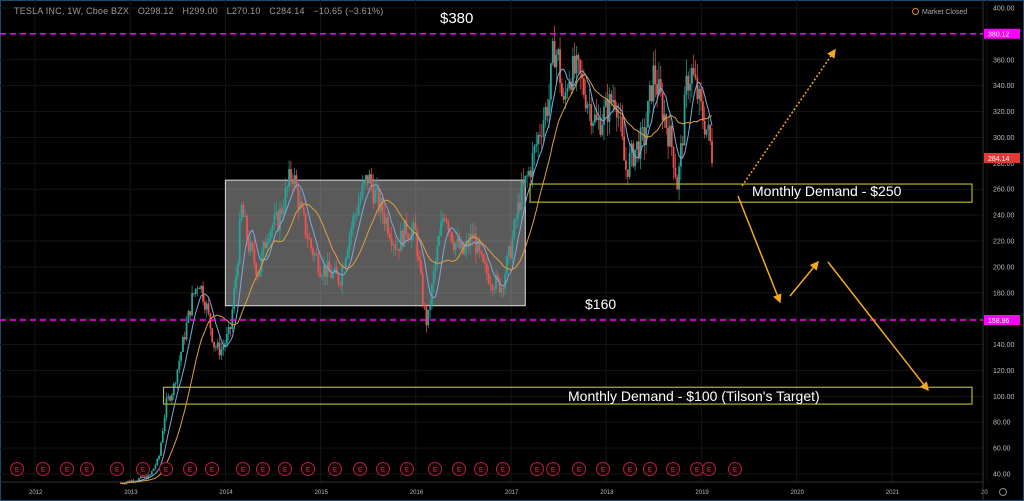 The image size is (1024, 501). What do you see at coordinates (1004, 9) in the screenshot?
I see `y-tick-label: 400.00` at bounding box center [1004, 9].